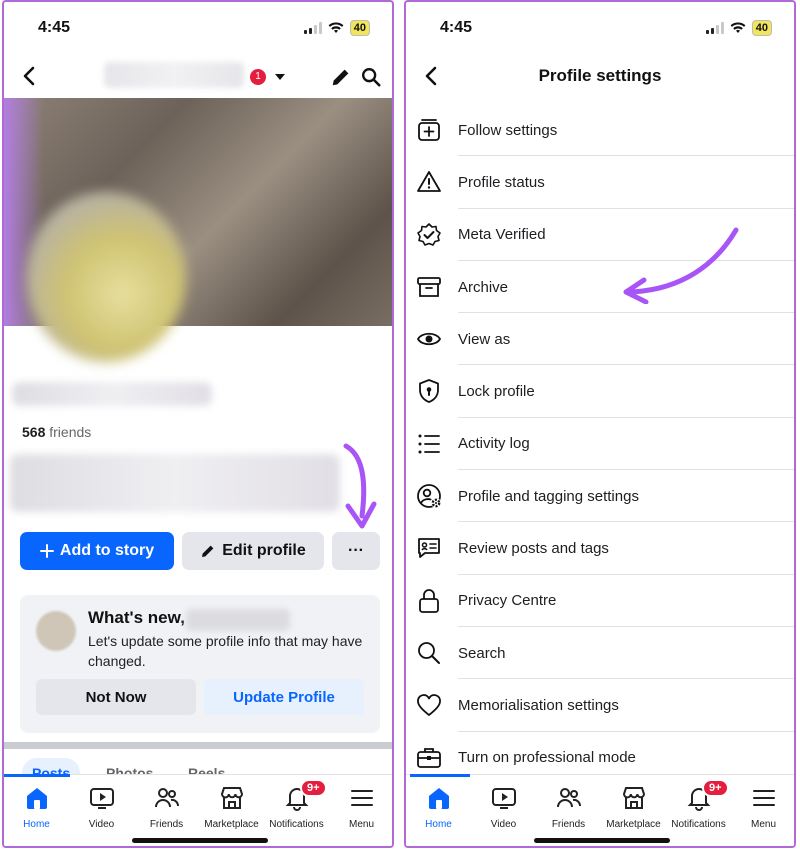  I want to click on setting-activity-log: Activity log, so click(600, 444).